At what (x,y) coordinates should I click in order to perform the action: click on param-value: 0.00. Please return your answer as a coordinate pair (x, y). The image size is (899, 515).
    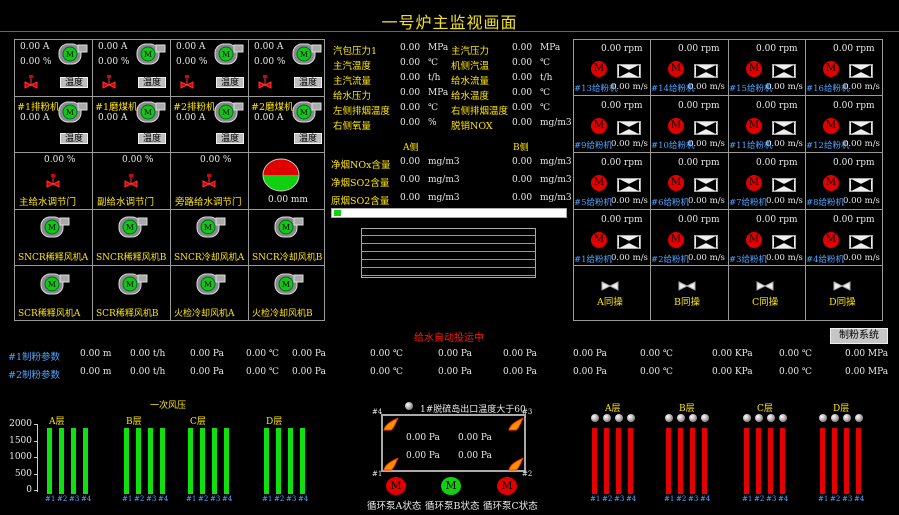
    Looking at the image, I should click on (410, 48).